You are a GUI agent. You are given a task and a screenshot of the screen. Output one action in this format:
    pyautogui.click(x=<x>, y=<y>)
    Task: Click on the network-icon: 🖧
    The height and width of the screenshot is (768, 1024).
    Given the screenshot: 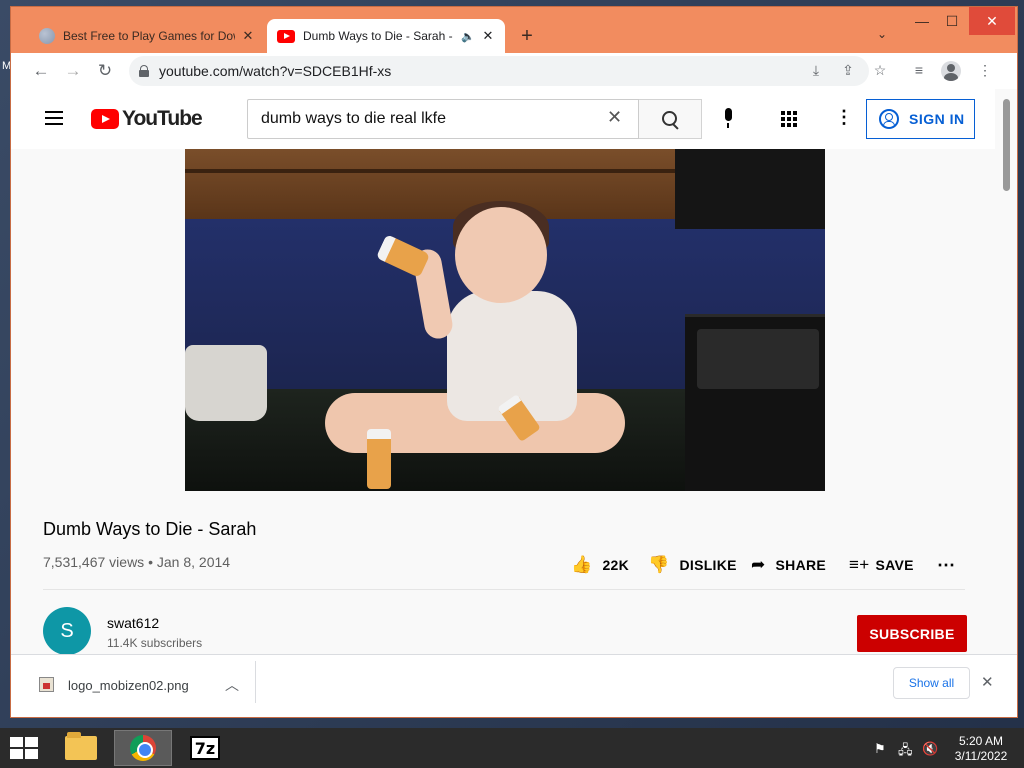 What is the action you would take?
    pyautogui.click(x=905, y=752)
    